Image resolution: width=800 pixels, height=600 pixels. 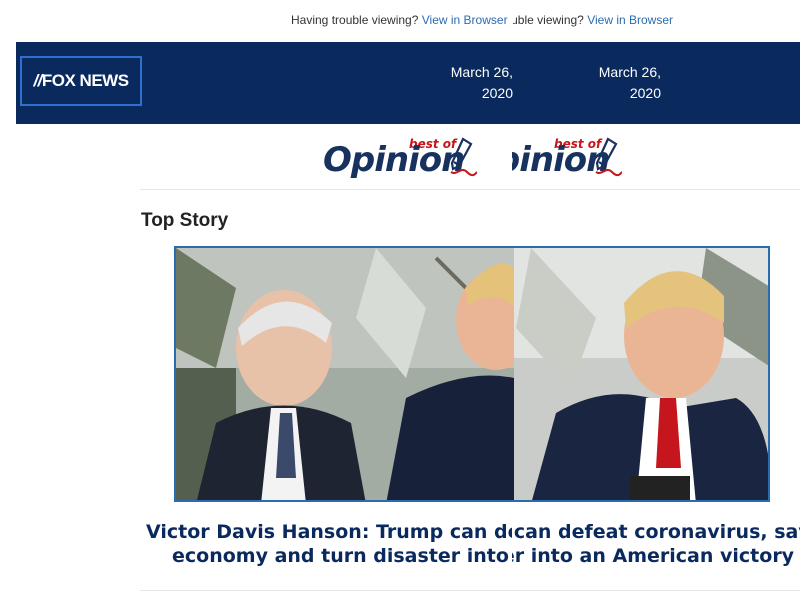 What do you see at coordinates (481, 82) in the screenshot?
I see `header-date: March 26, 2020` at bounding box center [481, 82].